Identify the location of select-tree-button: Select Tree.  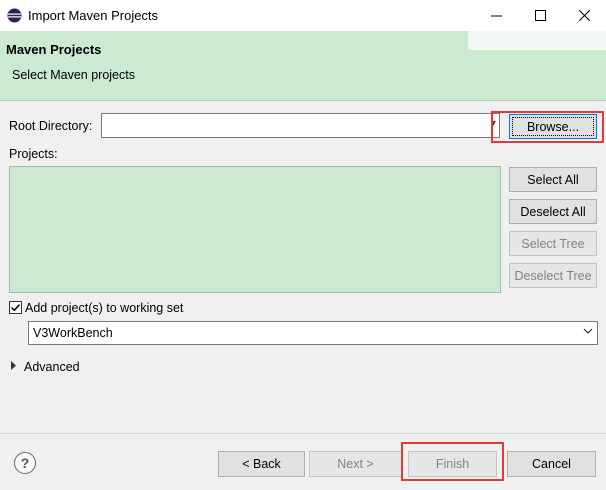
(553, 243).